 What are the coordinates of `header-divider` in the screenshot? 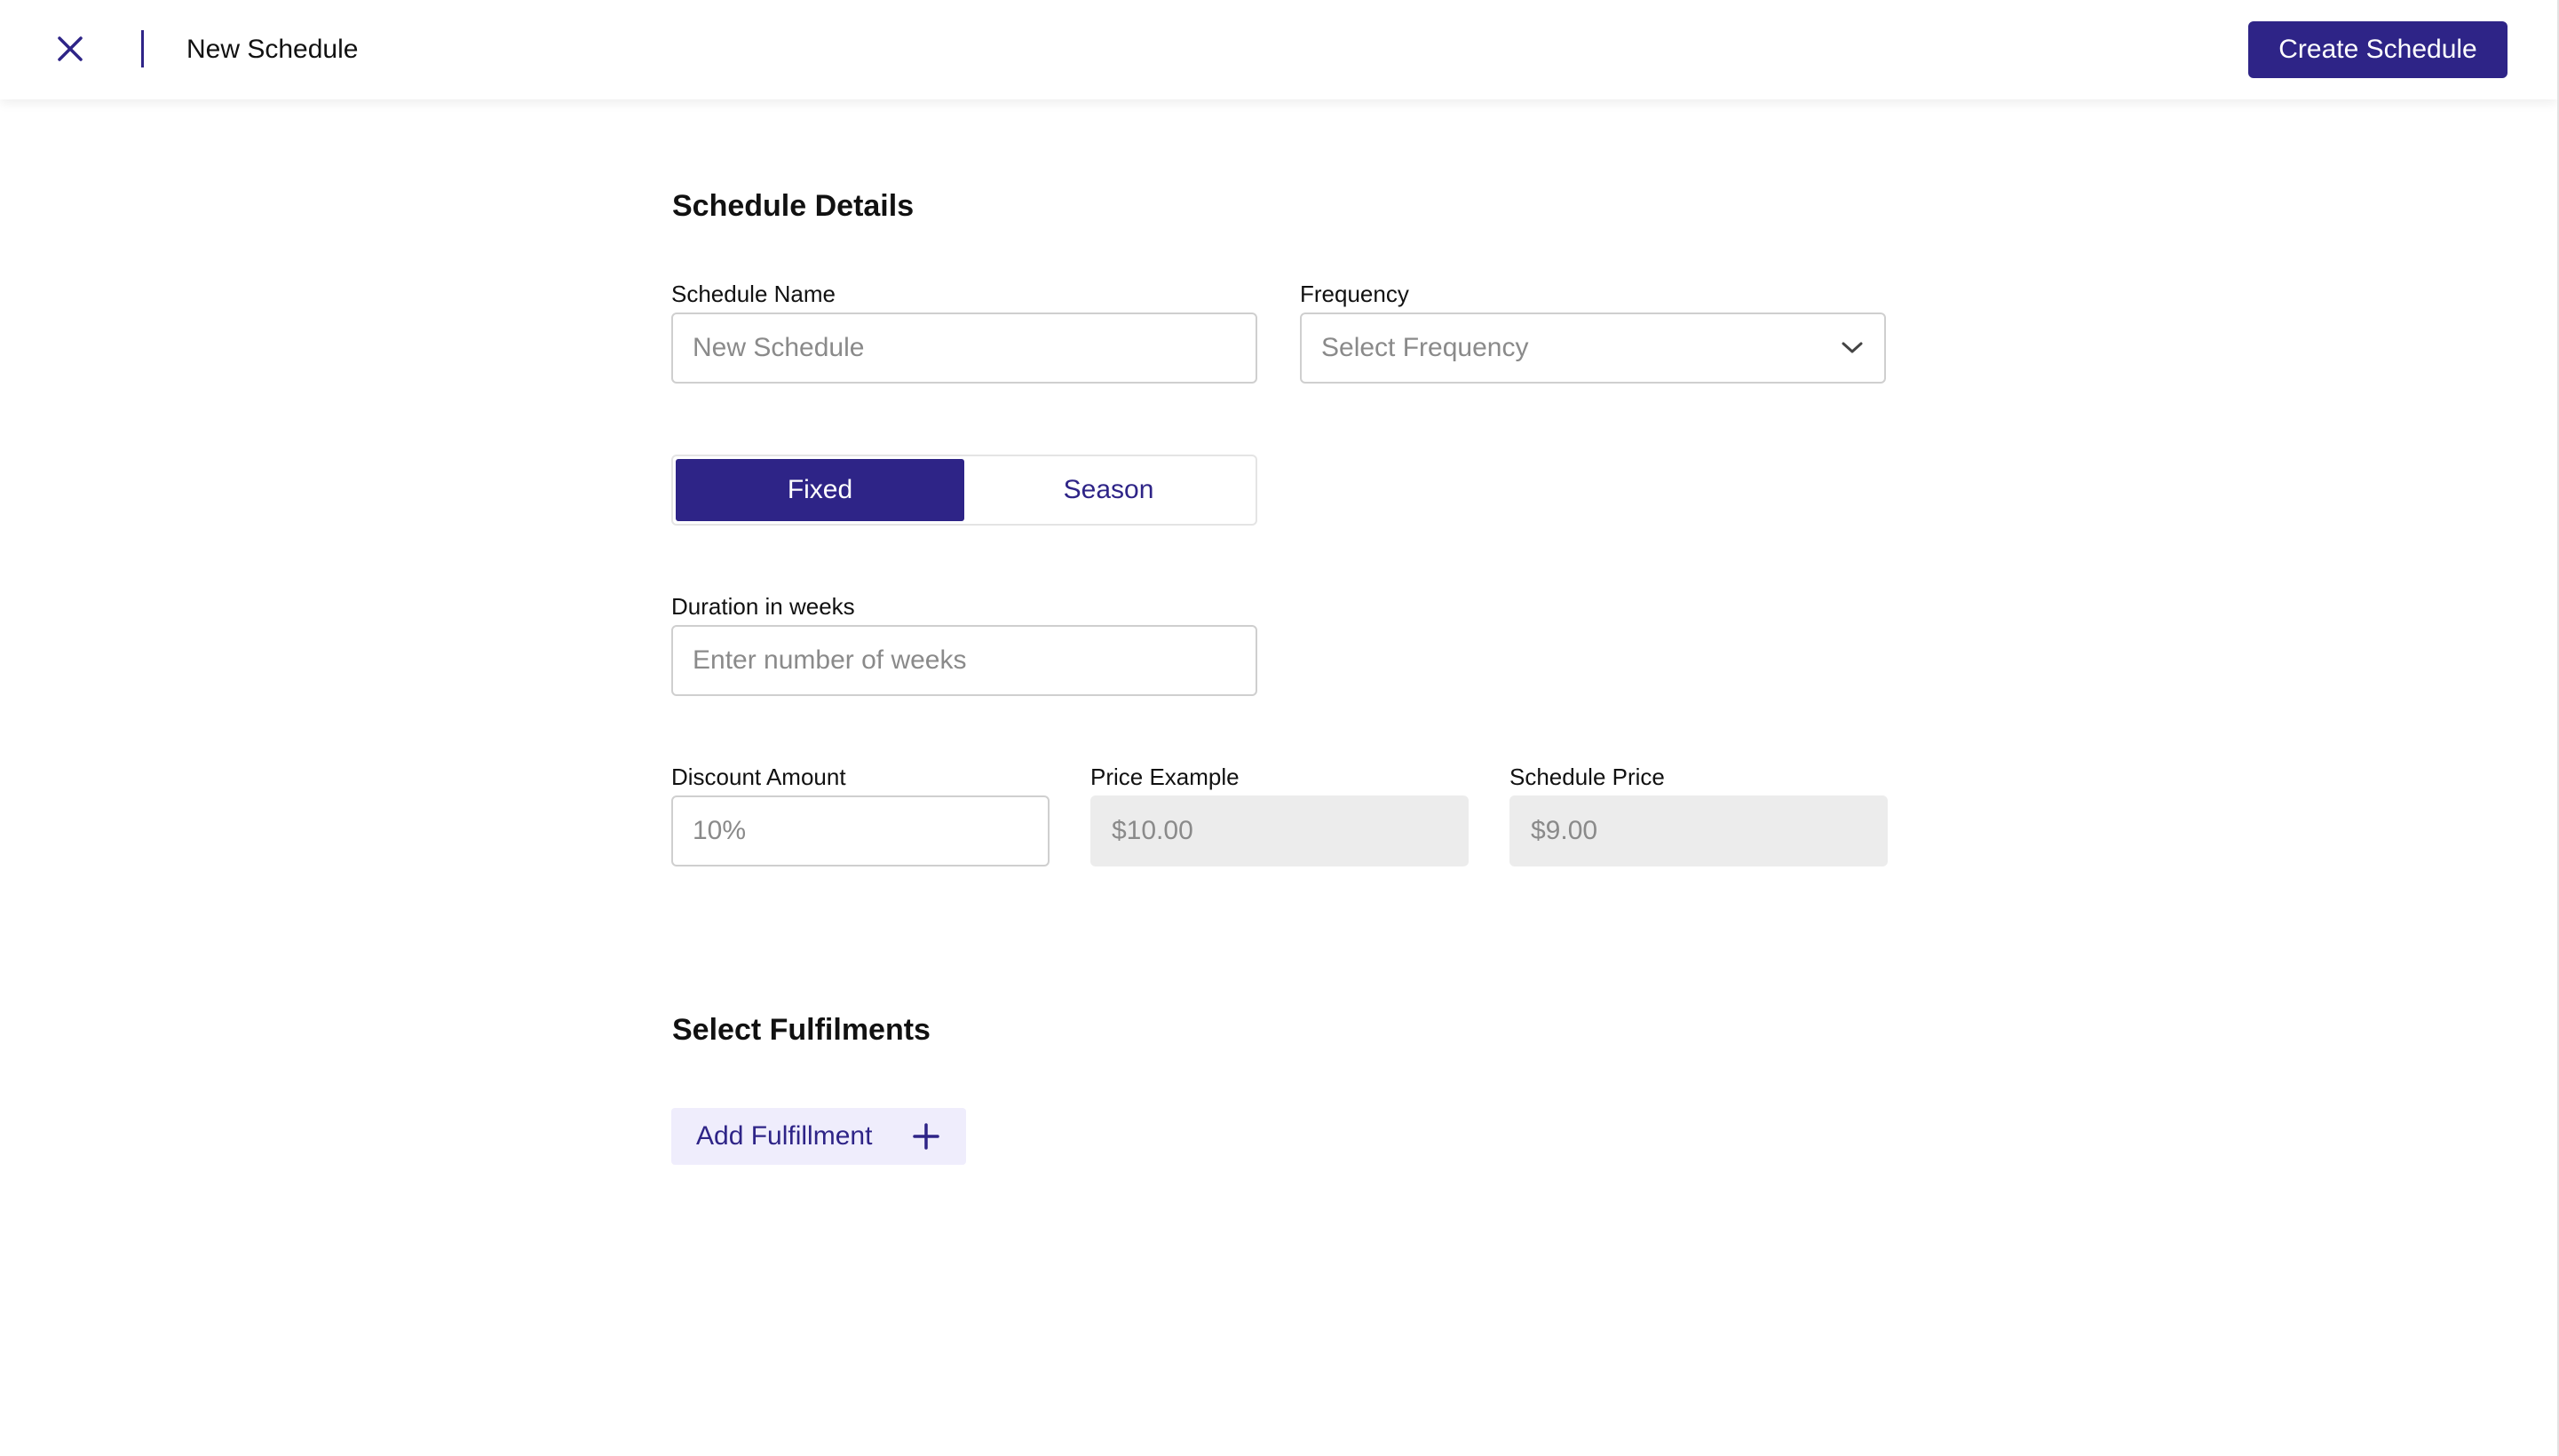 It's located at (142, 48).